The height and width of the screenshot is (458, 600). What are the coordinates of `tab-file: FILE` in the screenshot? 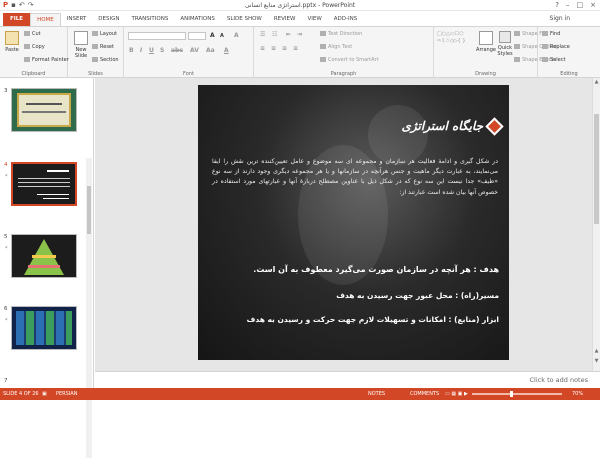 It's located at (17, 19).